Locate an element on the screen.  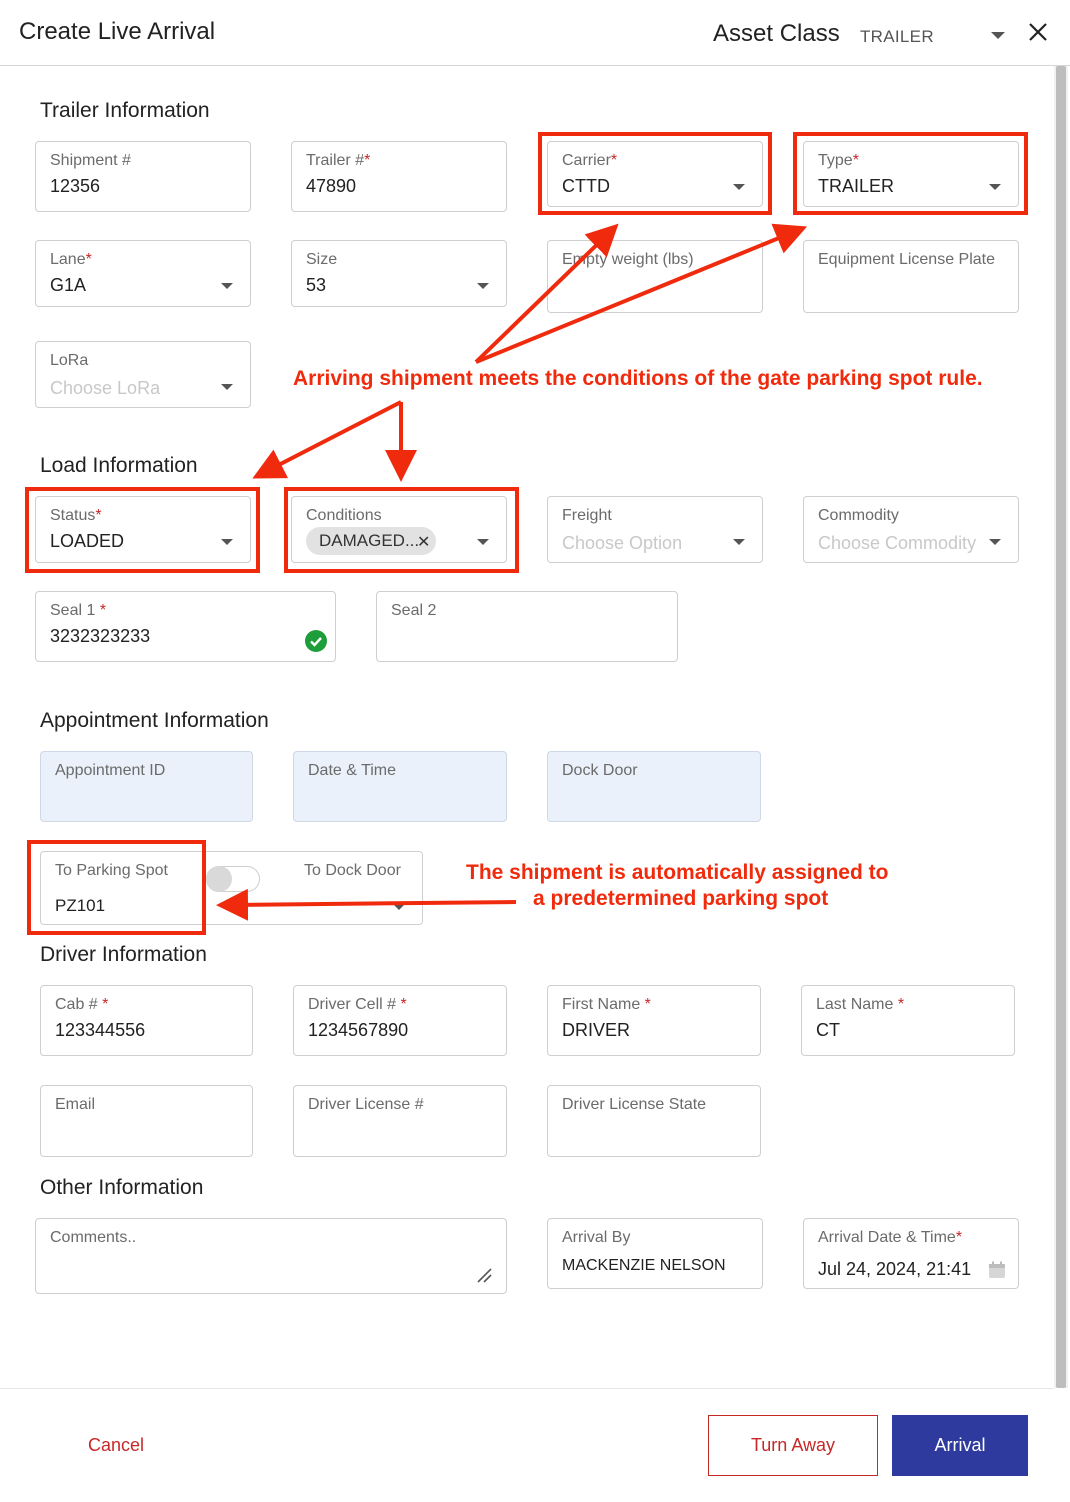
driver-cell-field: Driver Cell # * 1234567890 is located at coordinates (400, 1020).